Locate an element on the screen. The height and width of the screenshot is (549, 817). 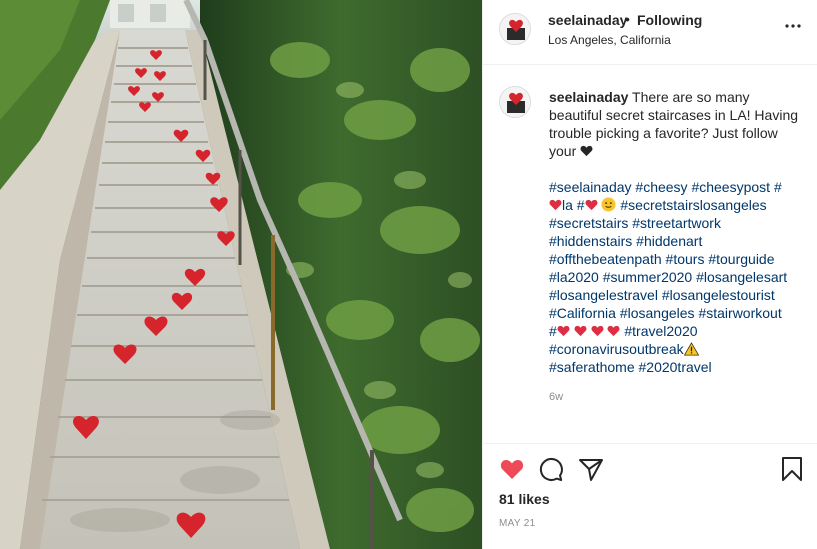
face-emoji-icon is located at coordinates (609, 204).